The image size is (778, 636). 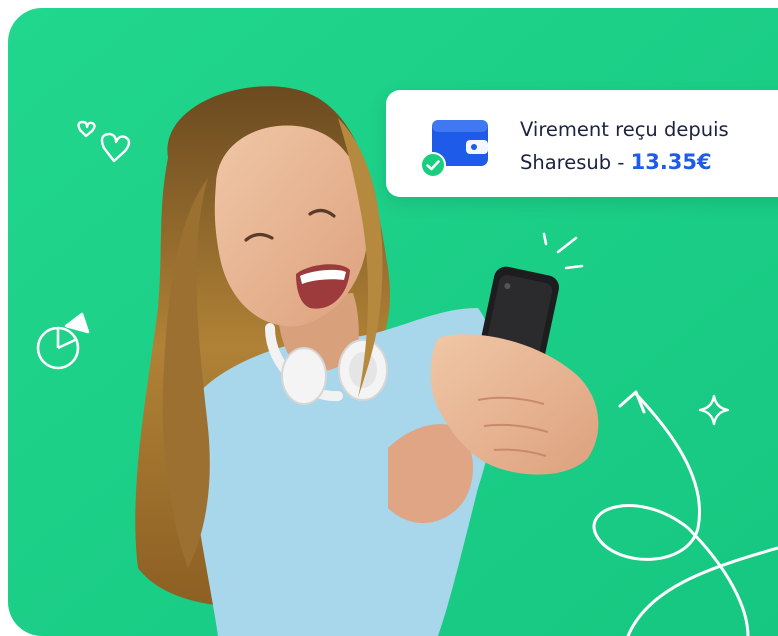 What do you see at coordinates (433, 165) in the screenshot?
I see `check-circle-icon` at bounding box center [433, 165].